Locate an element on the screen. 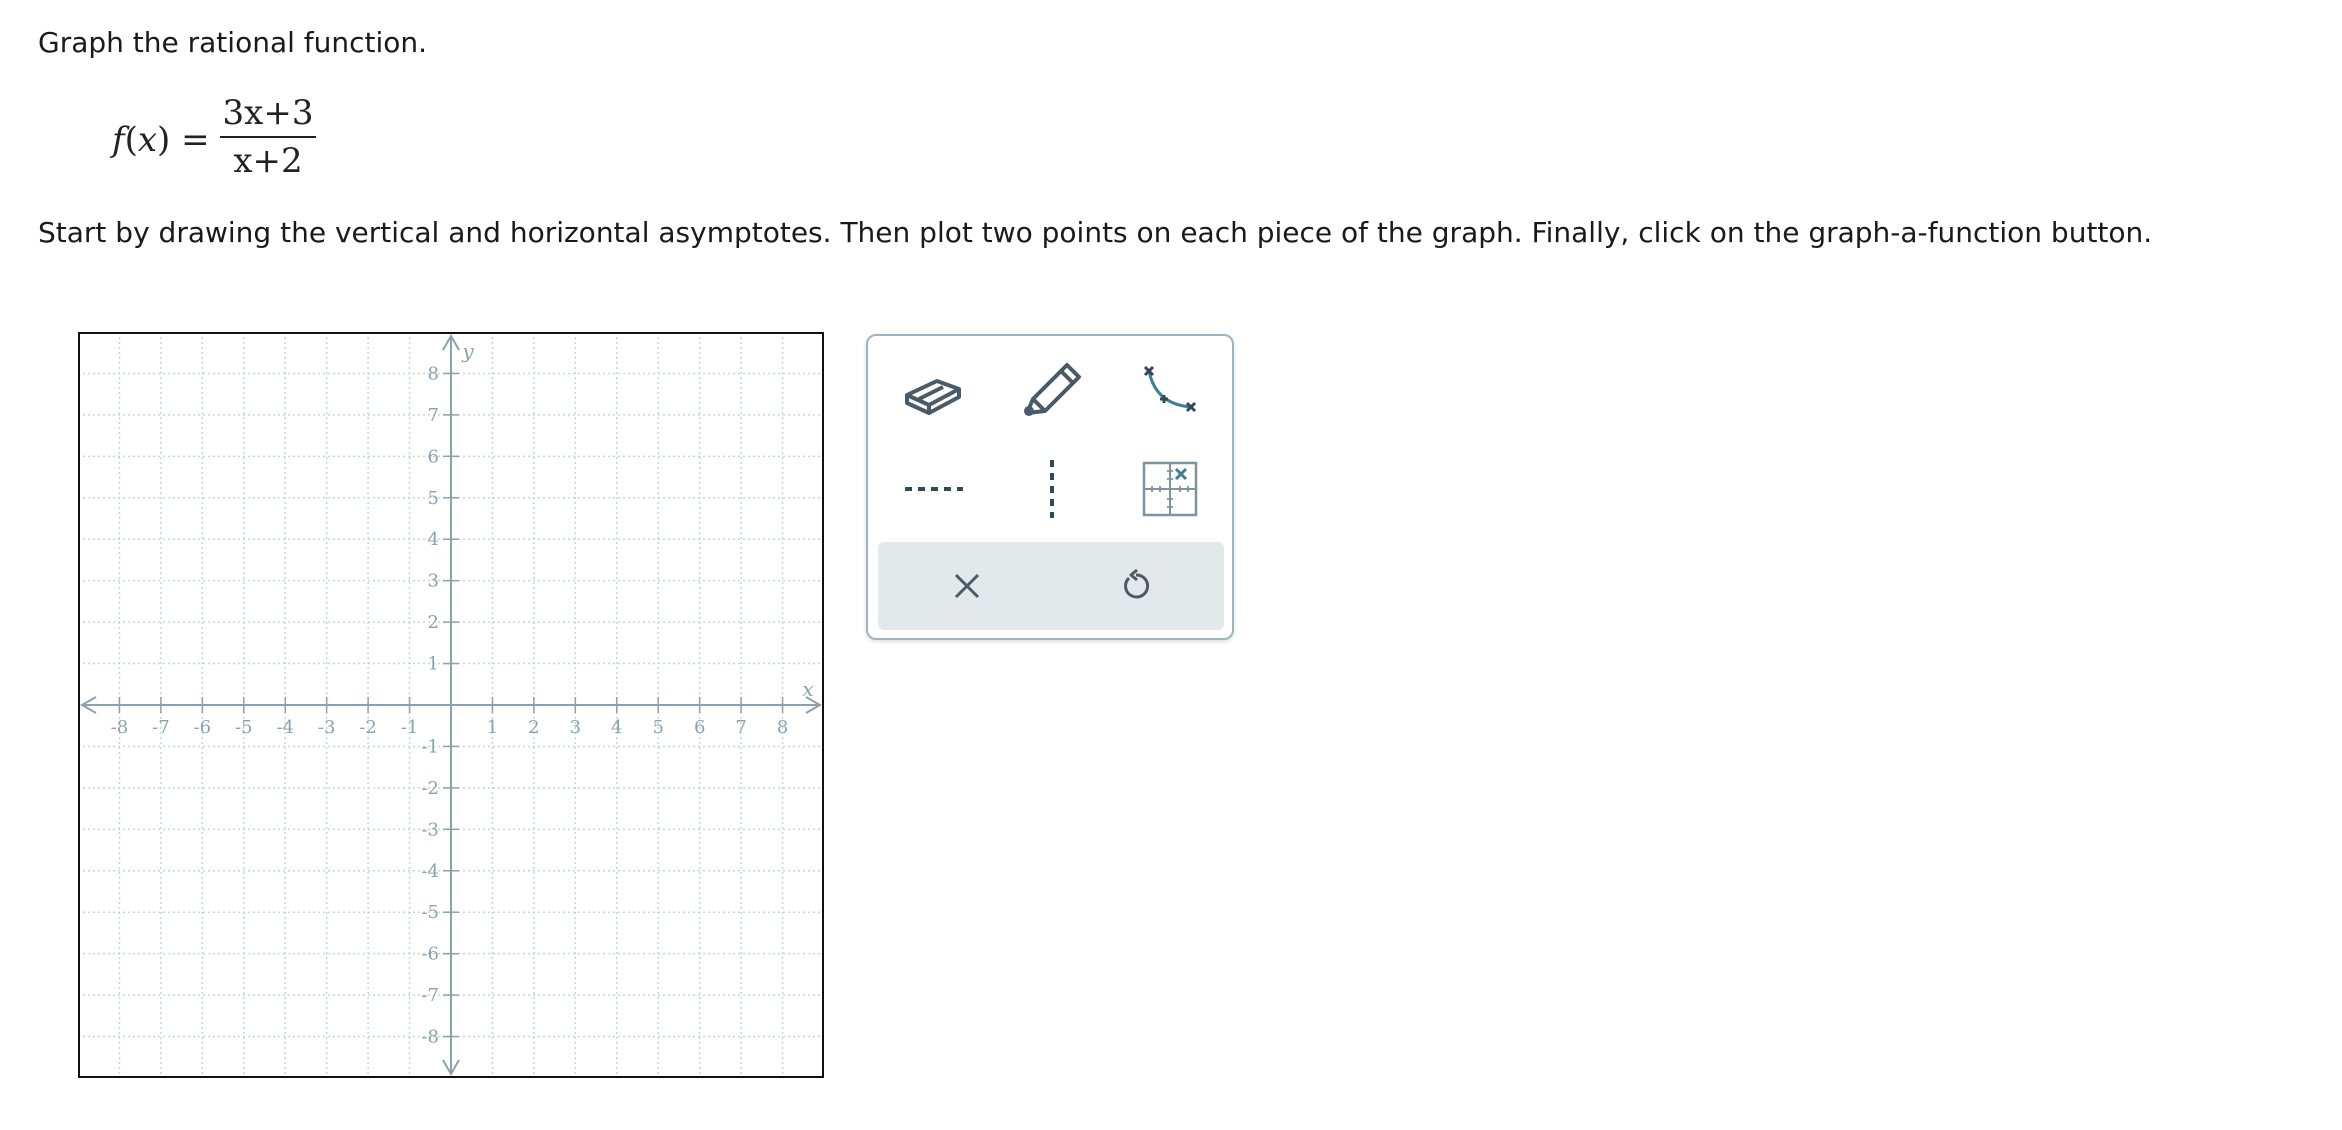 This screenshot has width=2342, height=1130. fraction-bar is located at coordinates (268, 137).